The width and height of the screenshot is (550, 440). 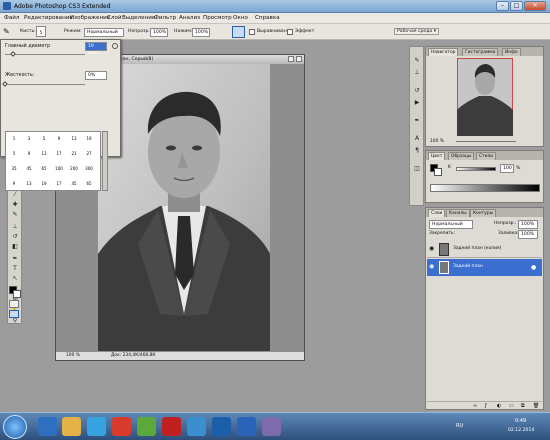 What do you see at coordinates (486, 406) in the screenshot?
I see `layer-style-icon: ƒ` at bounding box center [486, 406].